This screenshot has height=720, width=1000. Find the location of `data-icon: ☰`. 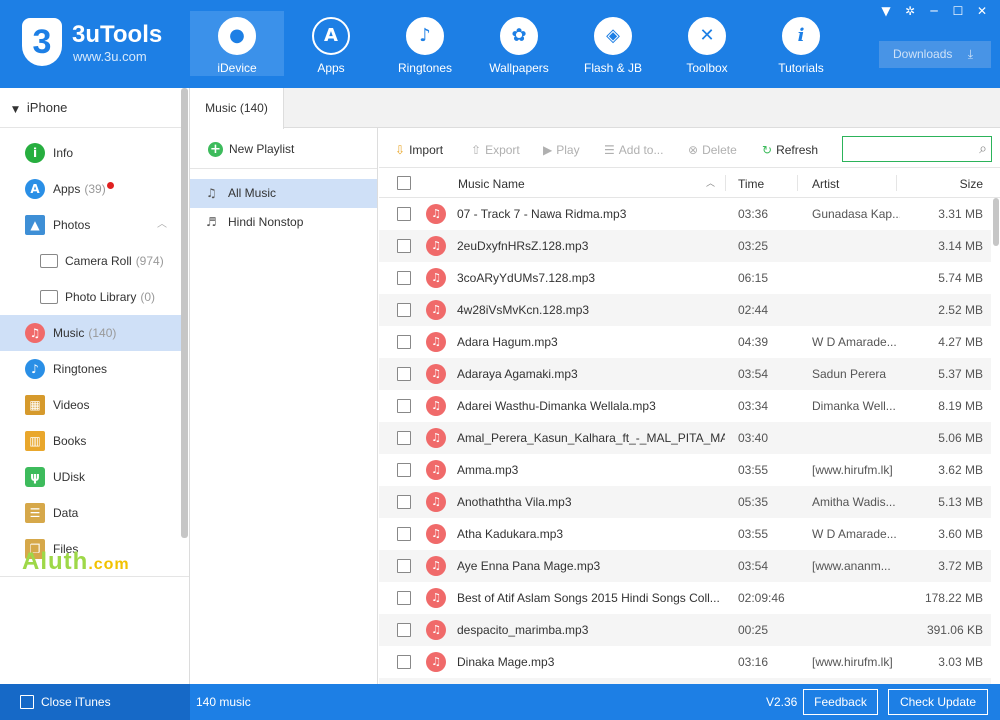

data-icon: ☰ is located at coordinates (35, 513).